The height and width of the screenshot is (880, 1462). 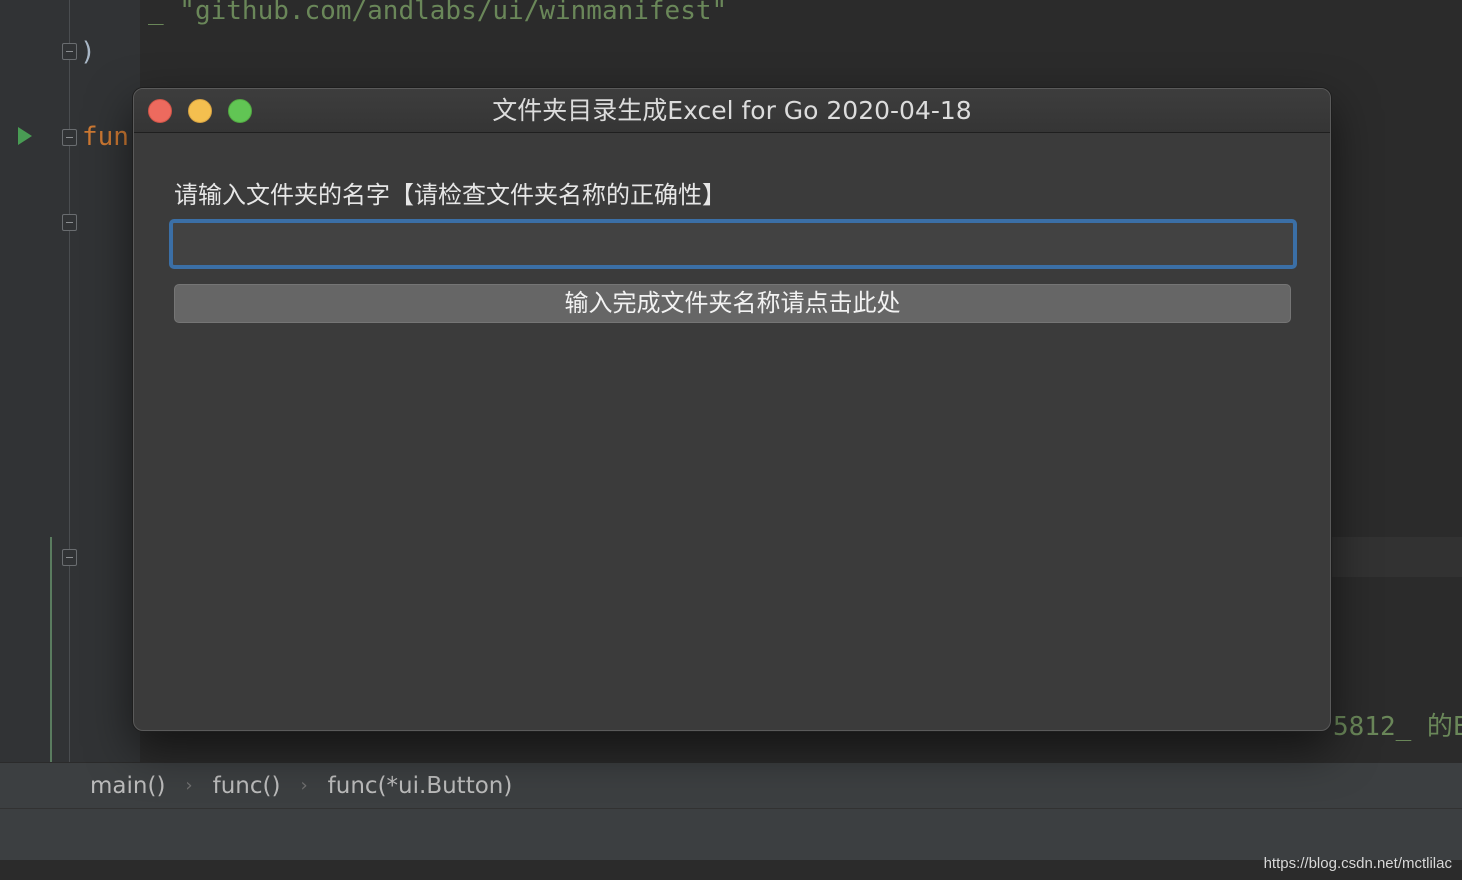 What do you see at coordinates (731, 834) in the screenshot?
I see `status-bar` at bounding box center [731, 834].